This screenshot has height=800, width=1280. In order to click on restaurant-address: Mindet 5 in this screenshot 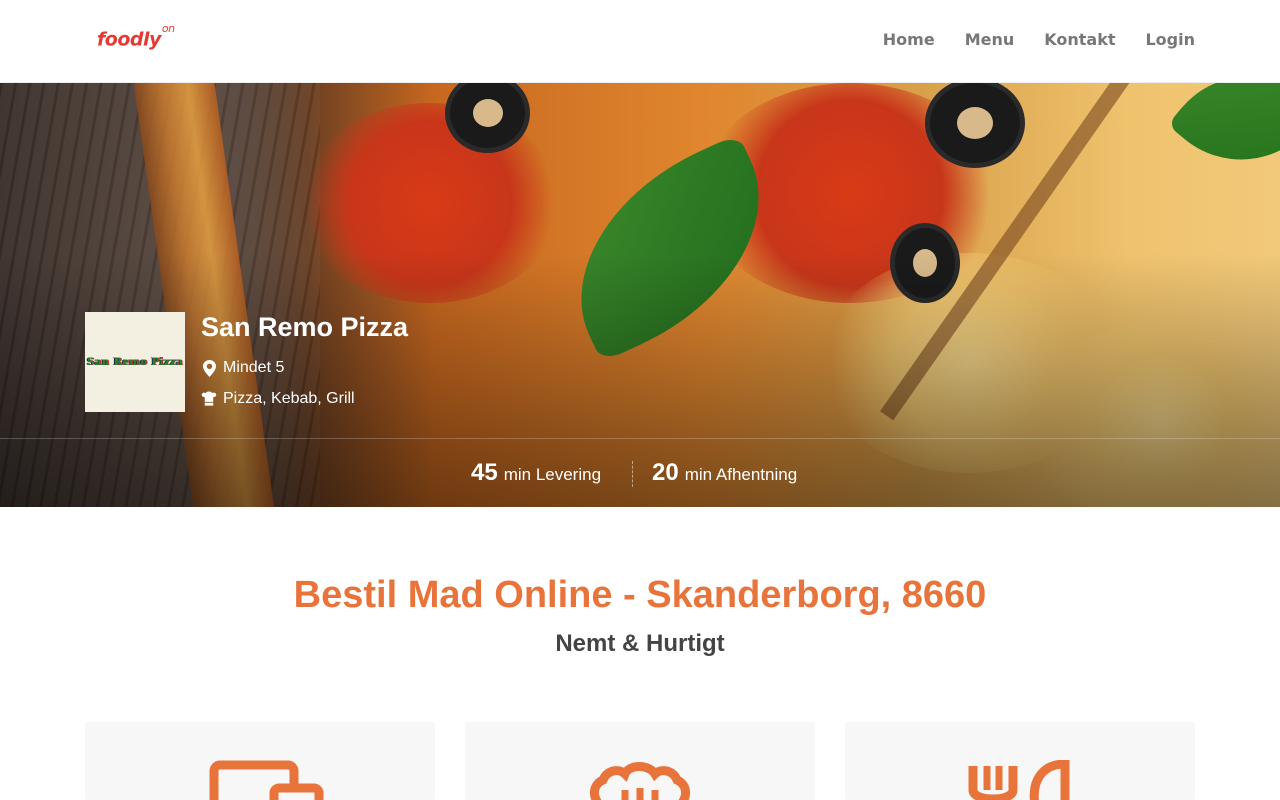, I will do `click(242, 368)`.